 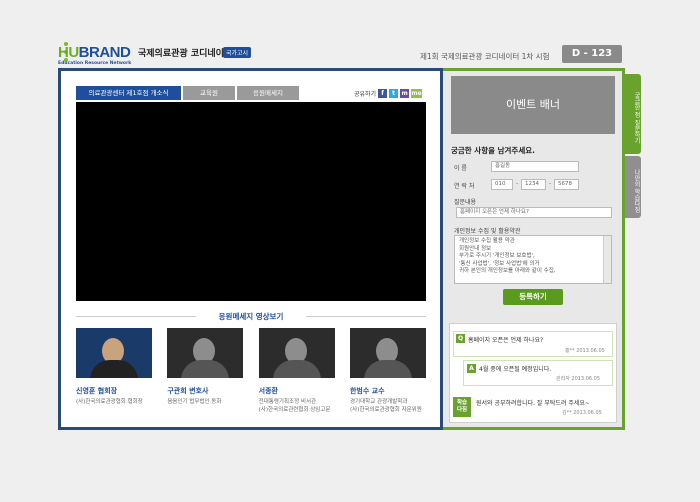 What do you see at coordinates (465, 202) in the screenshot?
I see `question-label: 질문내용` at bounding box center [465, 202].